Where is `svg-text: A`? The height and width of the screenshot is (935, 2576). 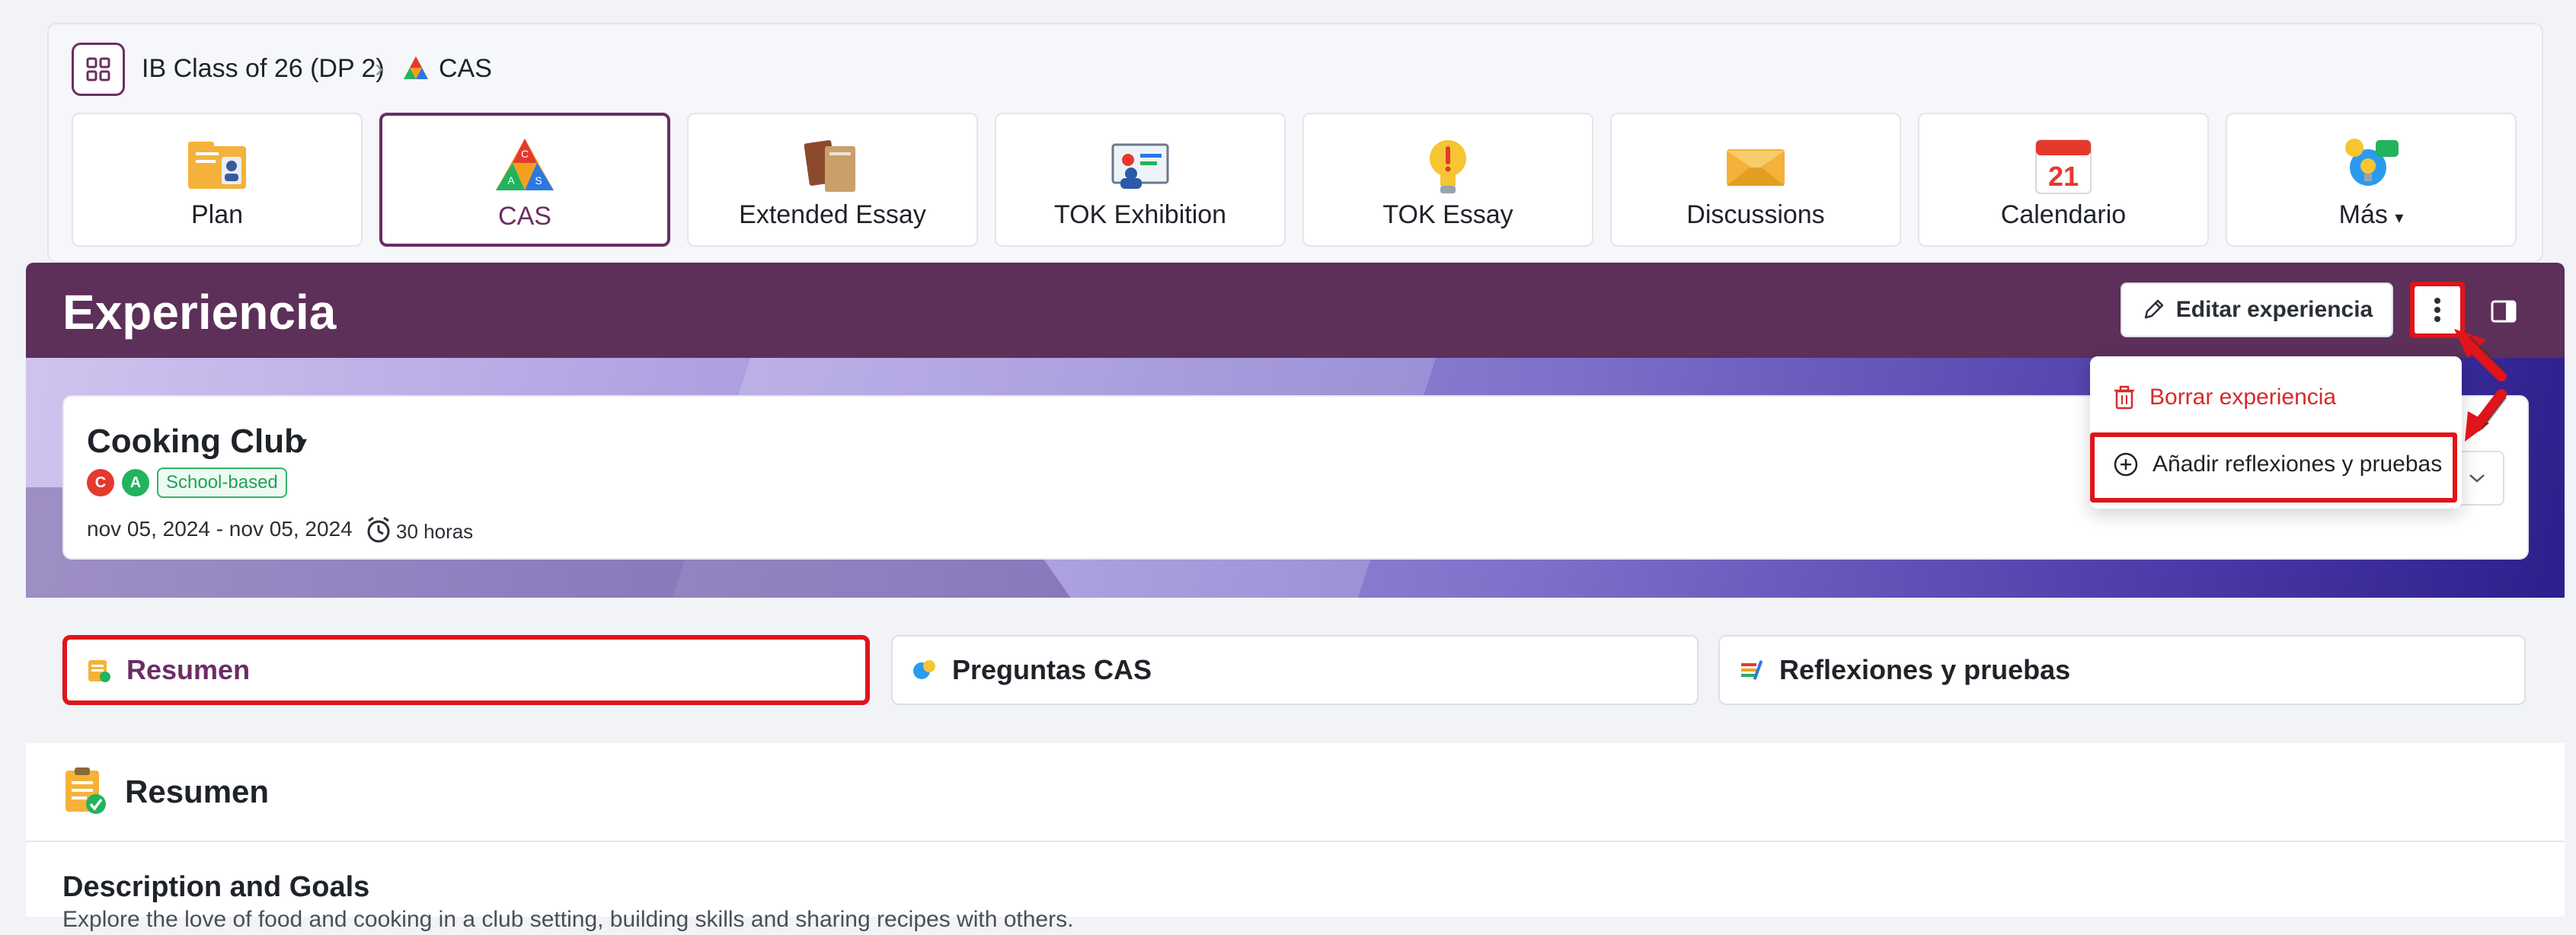
svg-text: A is located at coordinates (511, 181).